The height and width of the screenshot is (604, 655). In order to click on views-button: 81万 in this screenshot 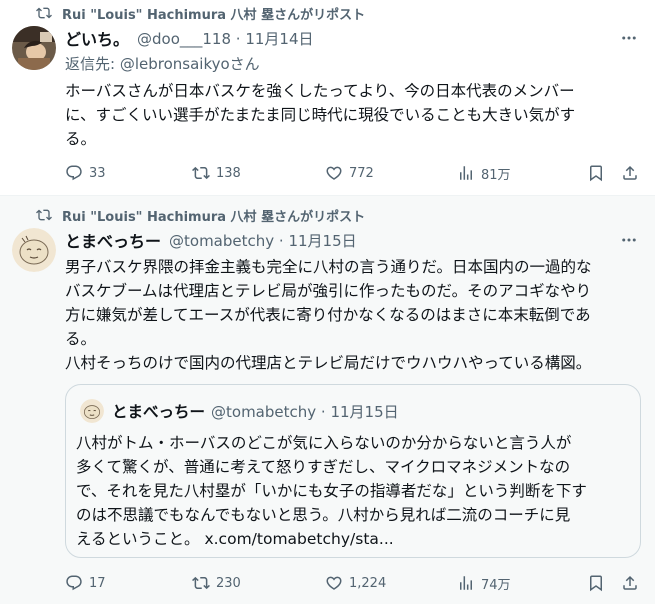, I will do `click(484, 173)`.